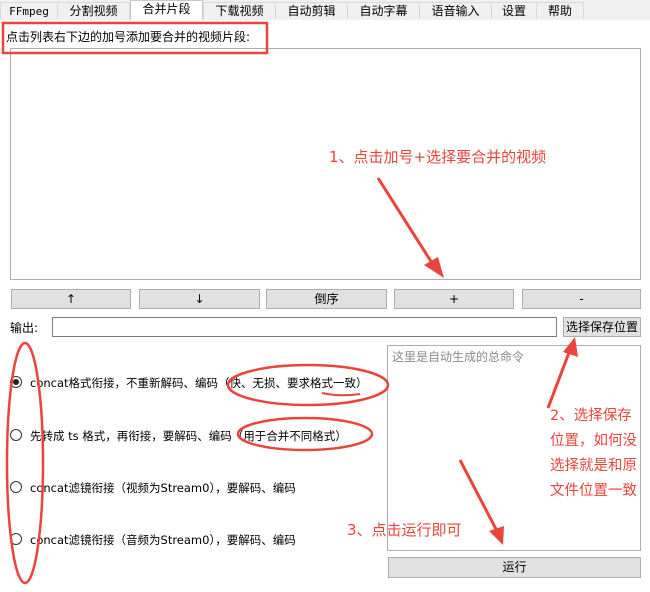  I want to click on tab-merge-segments: 合并片段, so click(166, 10).